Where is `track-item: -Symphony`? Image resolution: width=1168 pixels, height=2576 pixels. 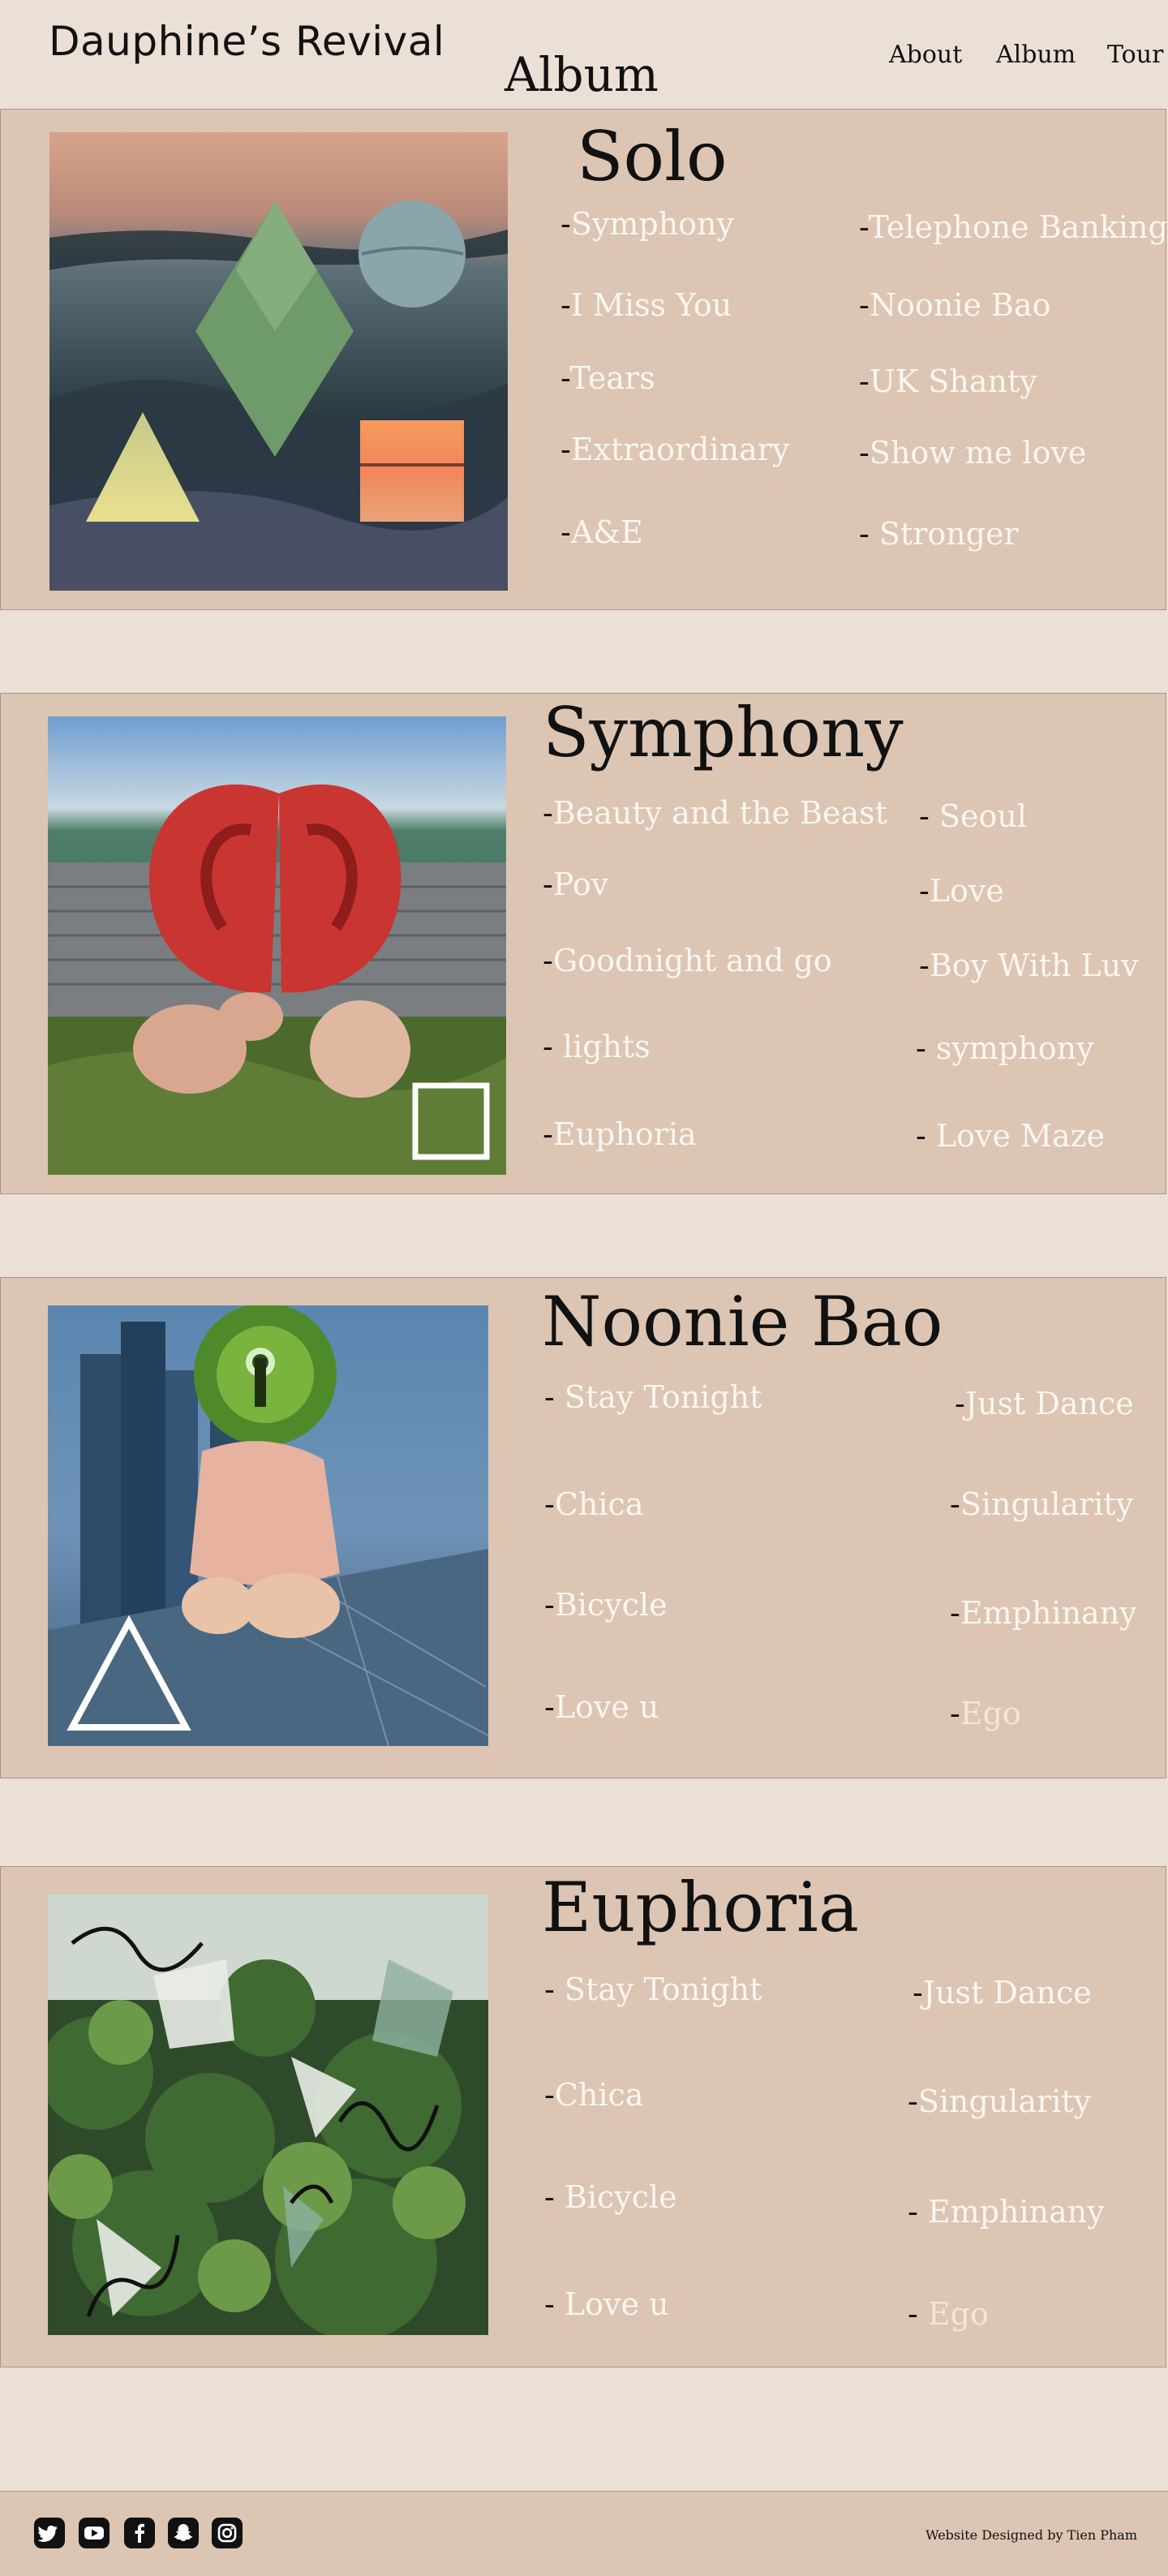
track-item: -Symphony is located at coordinates (647, 224).